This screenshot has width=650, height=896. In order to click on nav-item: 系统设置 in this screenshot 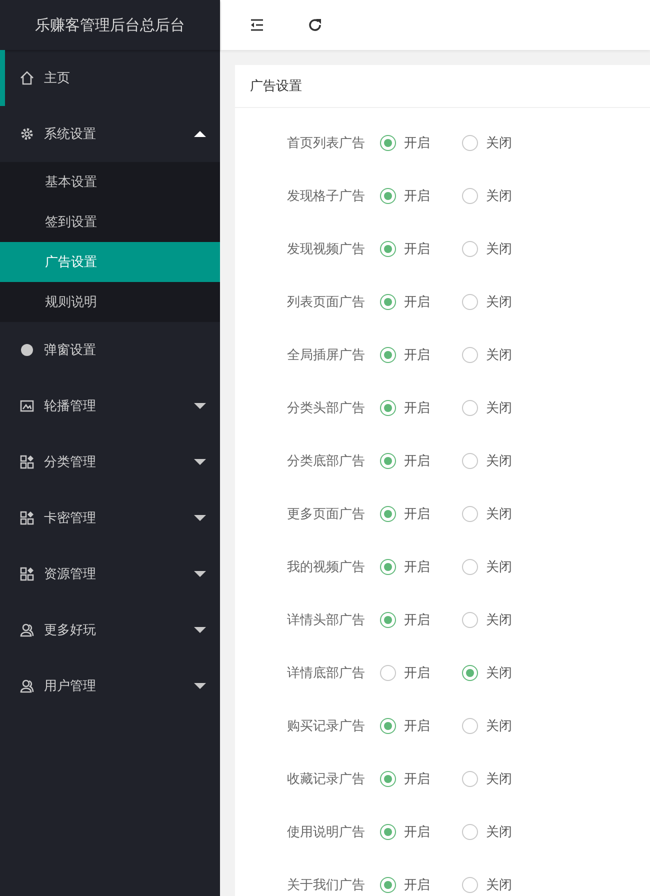, I will do `click(110, 134)`.